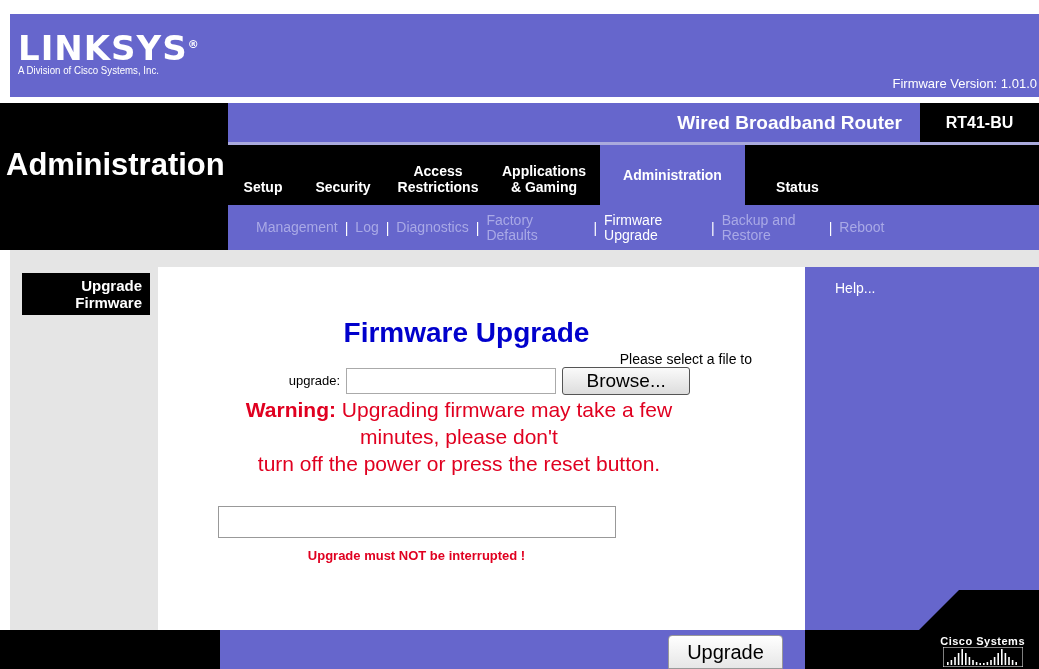 The height and width of the screenshot is (669, 1039). I want to click on upgrade-button: Upgrade, so click(725, 652).